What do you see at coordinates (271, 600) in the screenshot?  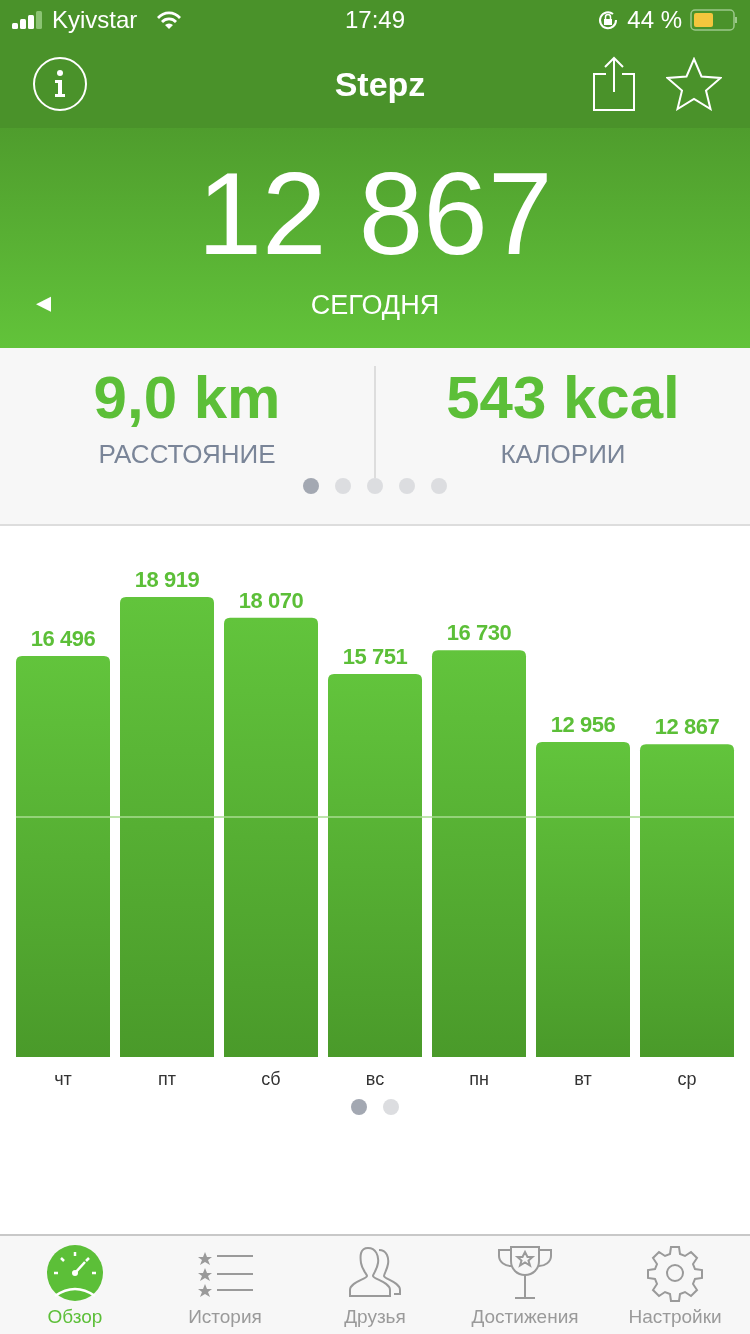 I see `value-label: 18 070` at bounding box center [271, 600].